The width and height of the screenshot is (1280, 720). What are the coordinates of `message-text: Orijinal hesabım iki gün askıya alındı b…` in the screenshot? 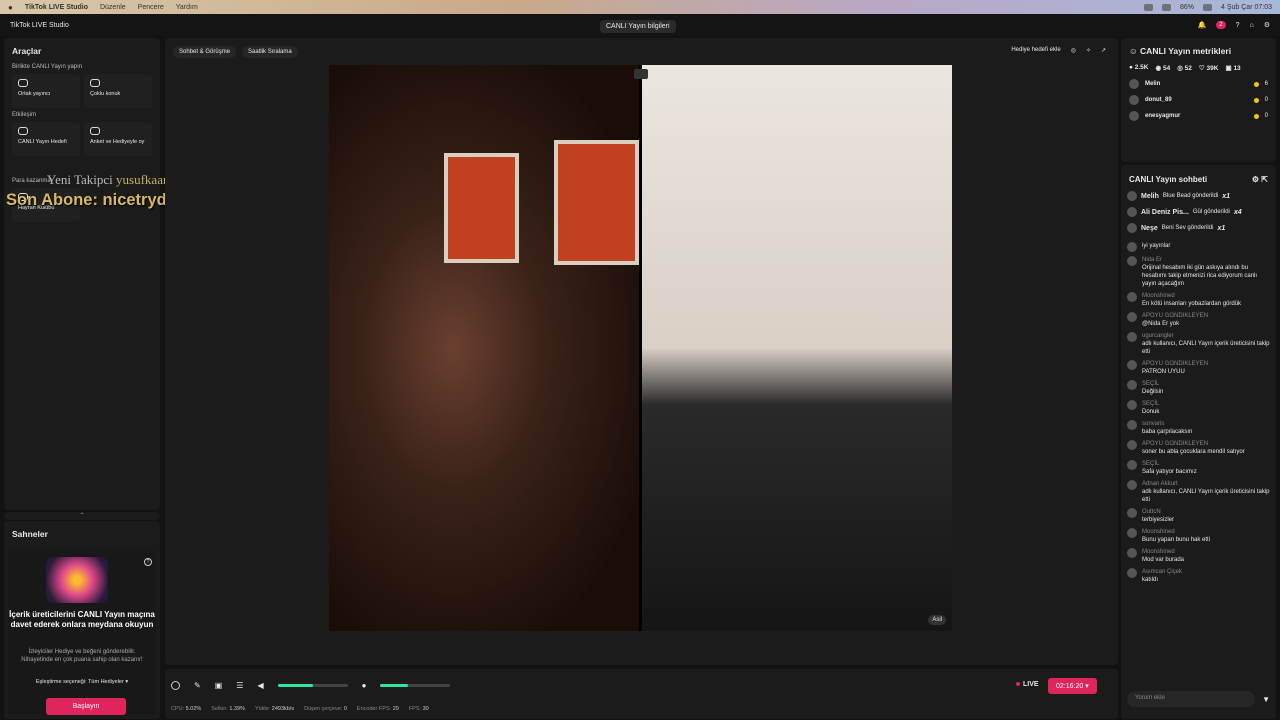 It's located at (1200, 276).